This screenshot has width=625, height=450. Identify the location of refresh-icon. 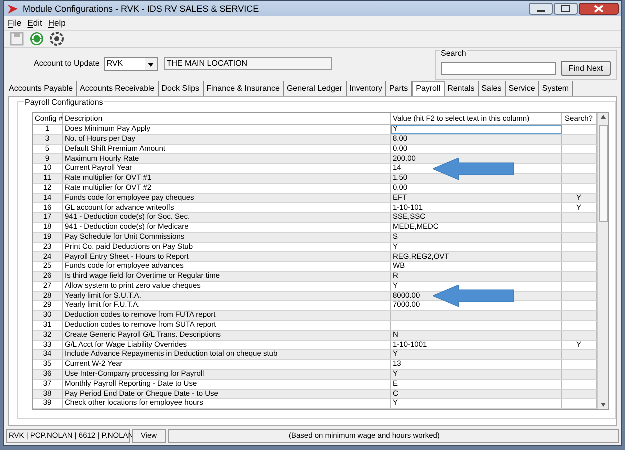
(37, 39).